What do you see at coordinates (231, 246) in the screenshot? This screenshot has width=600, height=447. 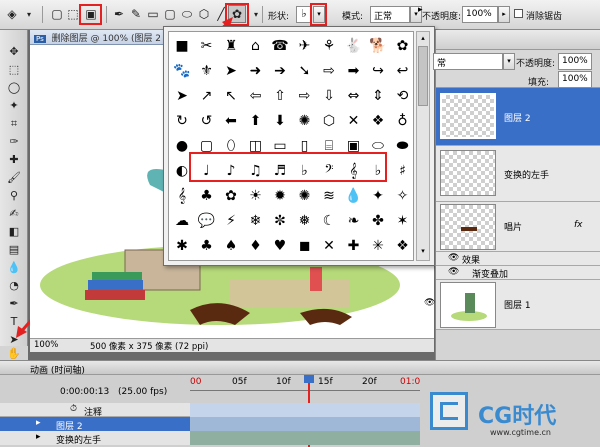 I see `shape-preset-8-2: ♠` at bounding box center [231, 246].